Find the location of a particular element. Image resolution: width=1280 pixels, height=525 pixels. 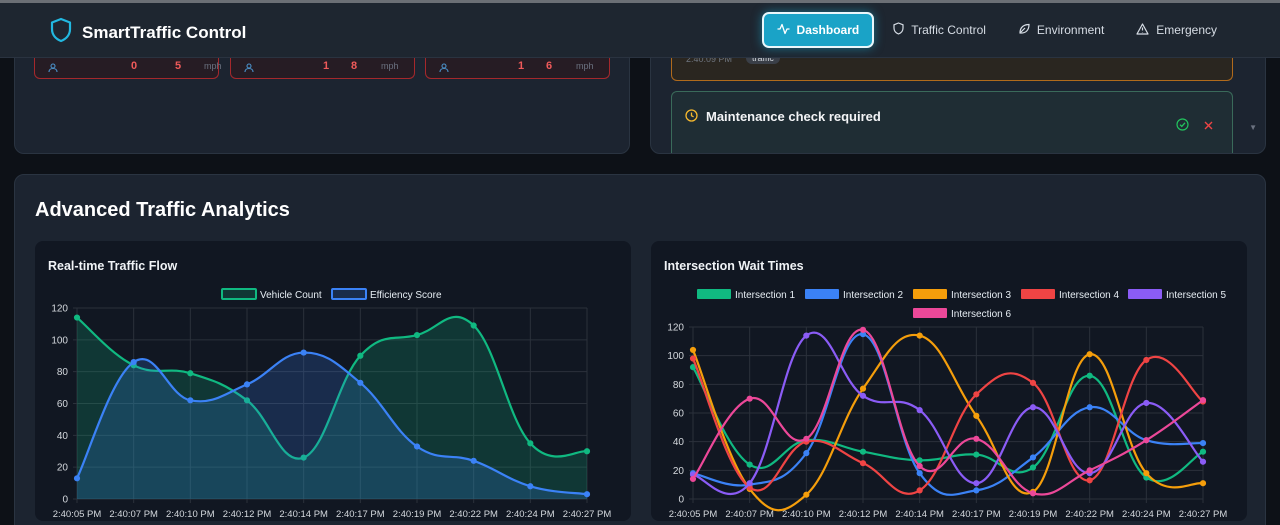

nav-environment: Environment is located at coordinates (1061, 30).